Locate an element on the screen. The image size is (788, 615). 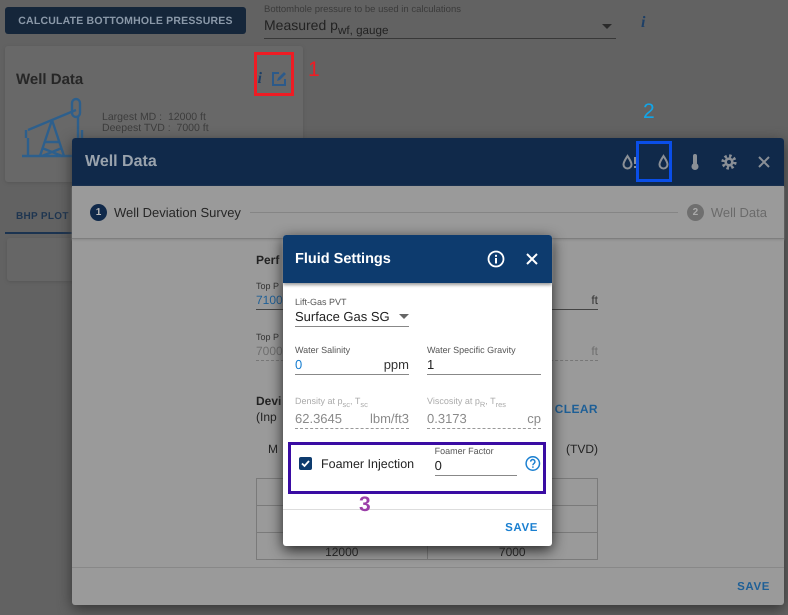
column-header: (TVD) is located at coordinates (582, 449).